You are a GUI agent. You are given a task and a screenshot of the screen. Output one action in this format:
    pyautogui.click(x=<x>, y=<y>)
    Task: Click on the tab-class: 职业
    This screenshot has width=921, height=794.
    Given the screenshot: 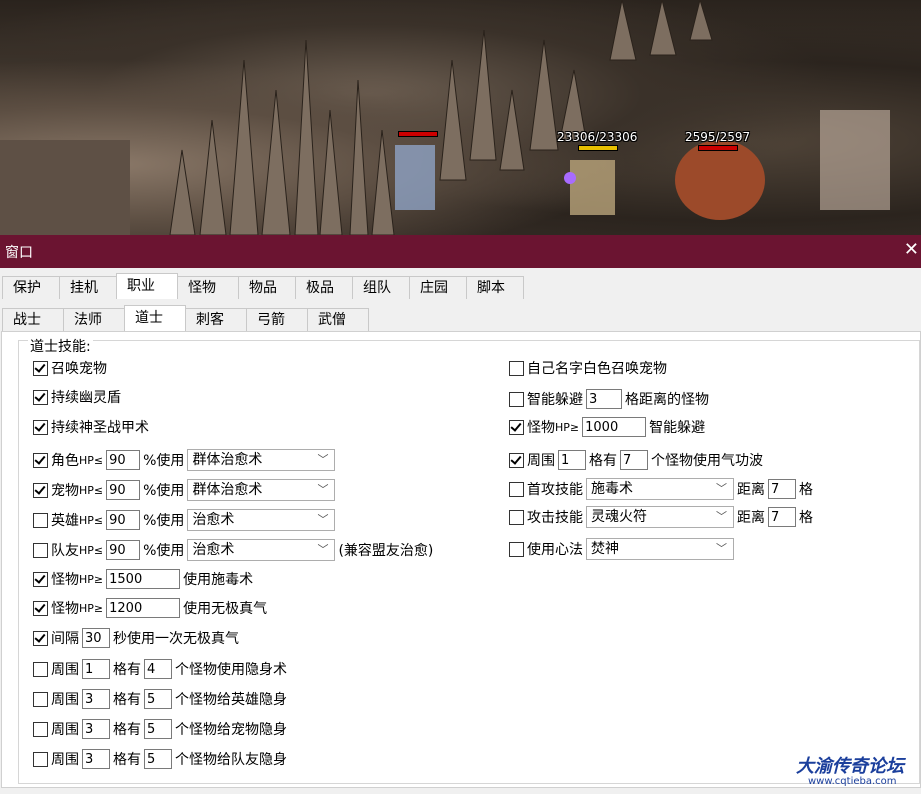 What is the action you would take?
    pyautogui.click(x=147, y=286)
    